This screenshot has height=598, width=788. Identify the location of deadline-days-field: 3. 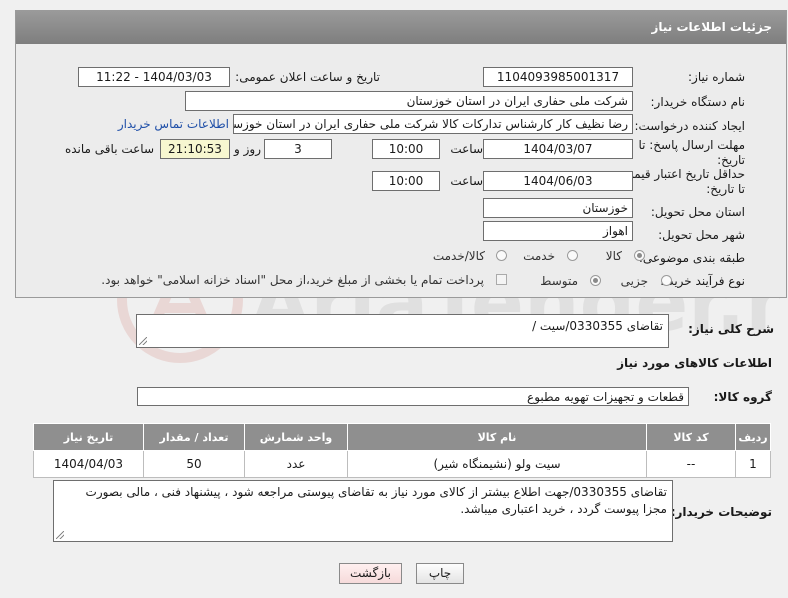
(298, 149).